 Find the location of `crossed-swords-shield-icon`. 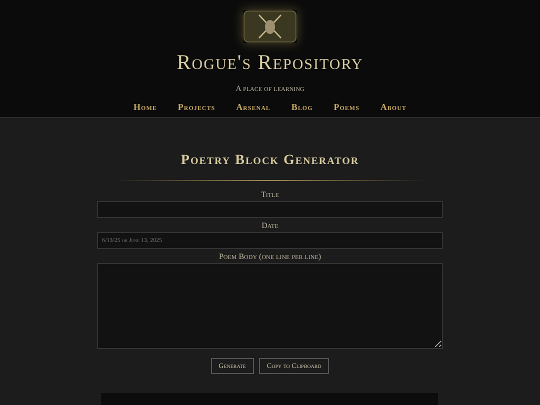

crossed-swords-shield-icon is located at coordinates (270, 26).